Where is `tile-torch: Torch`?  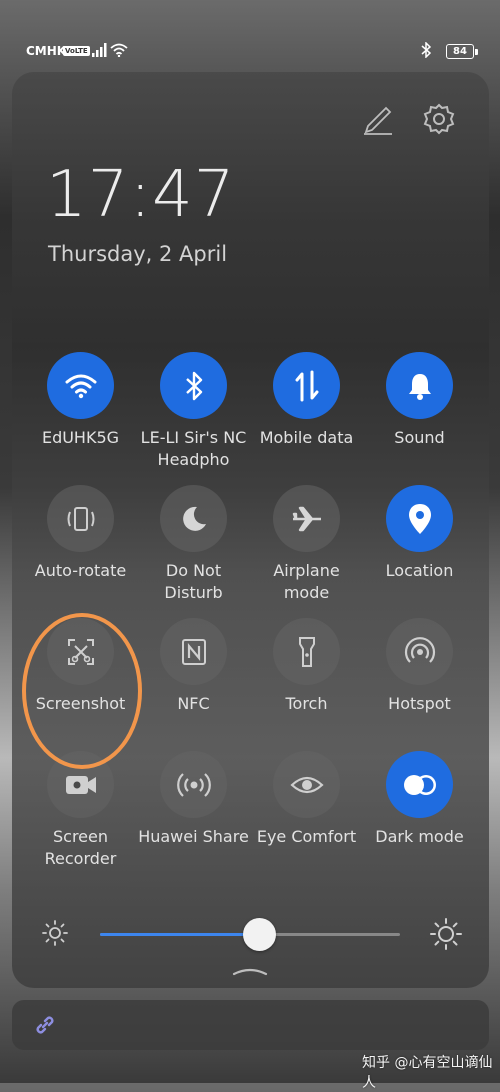 tile-torch: Torch is located at coordinates (306, 666).